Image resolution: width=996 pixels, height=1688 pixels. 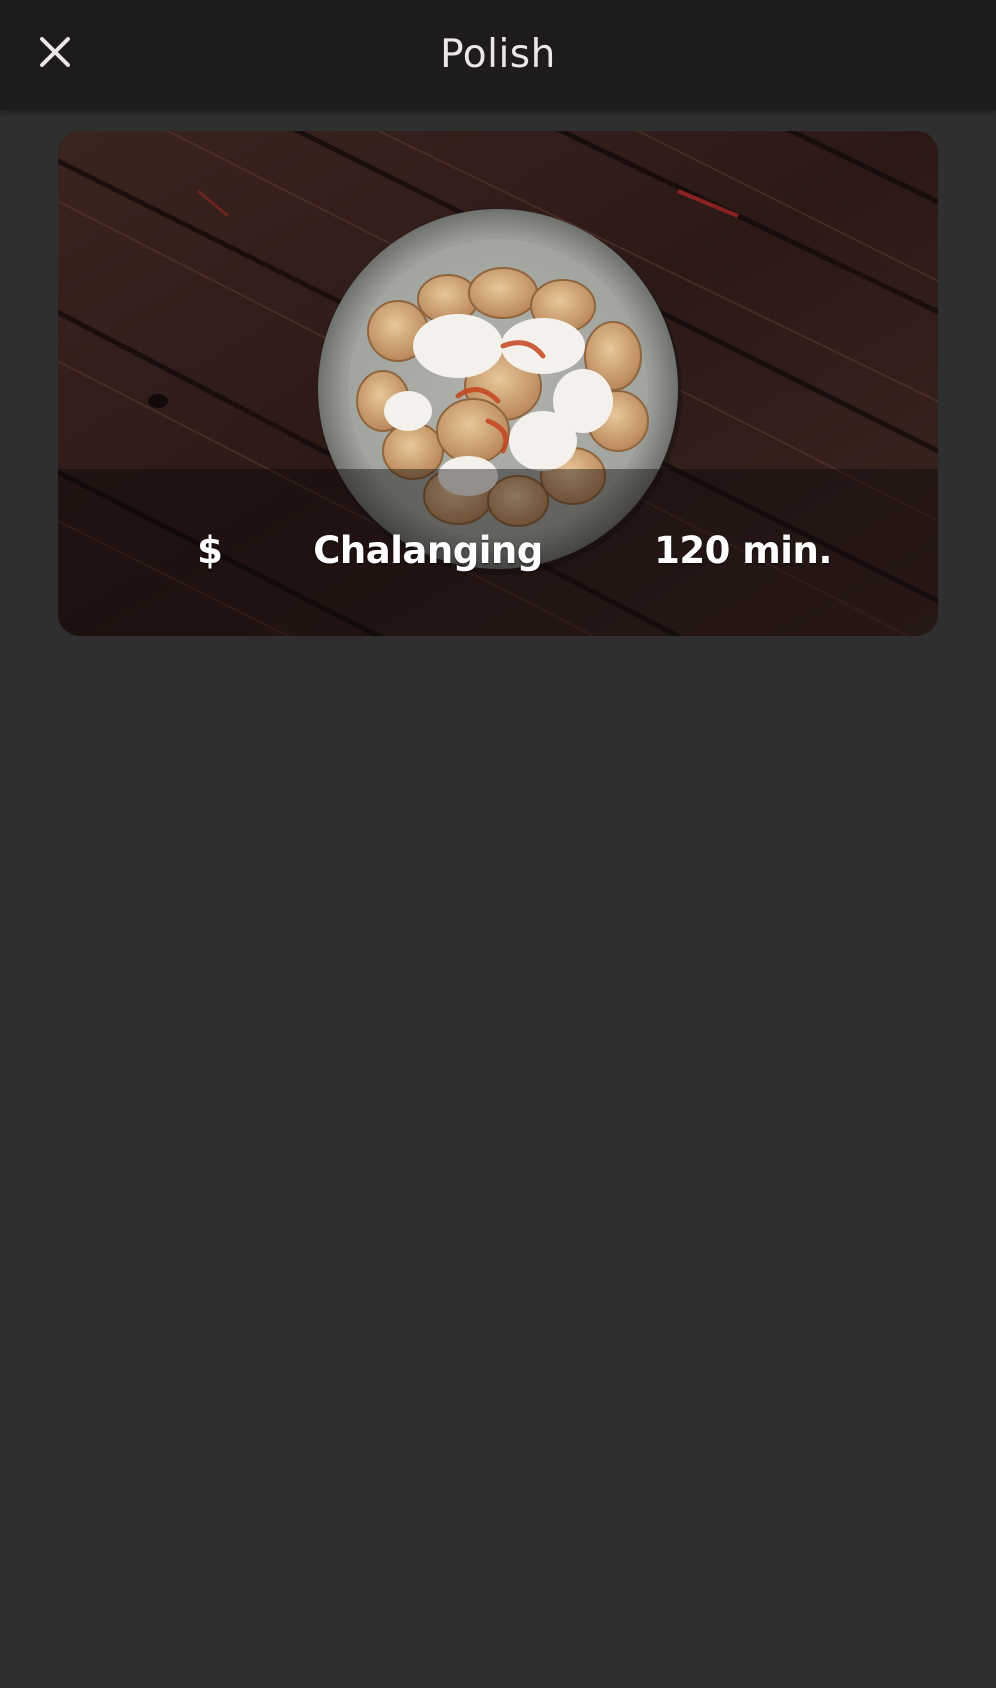 What do you see at coordinates (210, 550) in the screenshot?
I see `recipe-price: $` at bounding box center [210, 550].